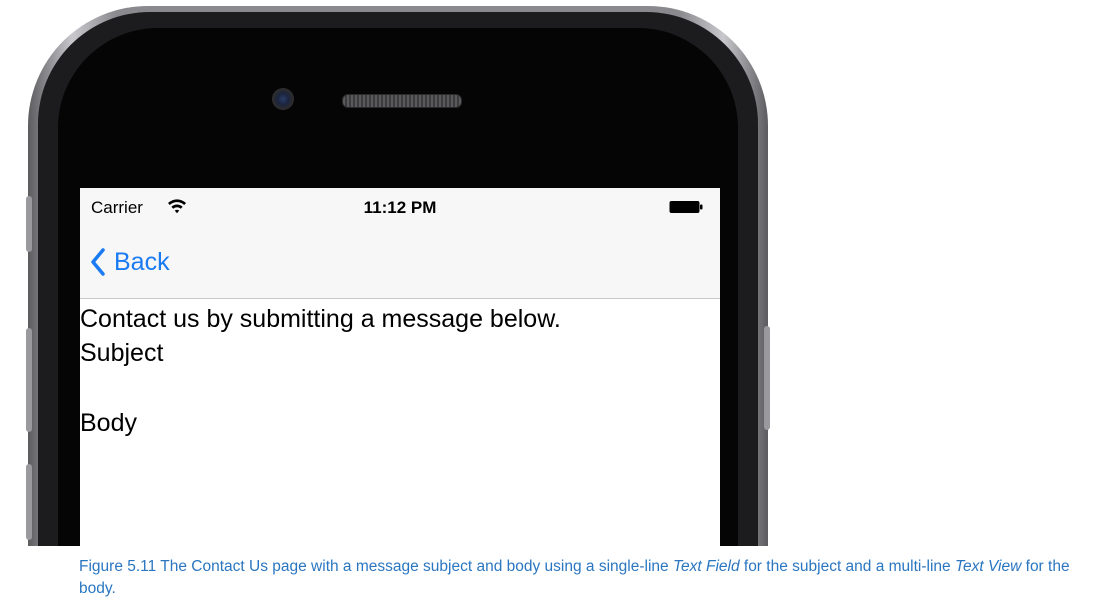  I want to click on status-time: 11:12 PM, so click(400, 207).